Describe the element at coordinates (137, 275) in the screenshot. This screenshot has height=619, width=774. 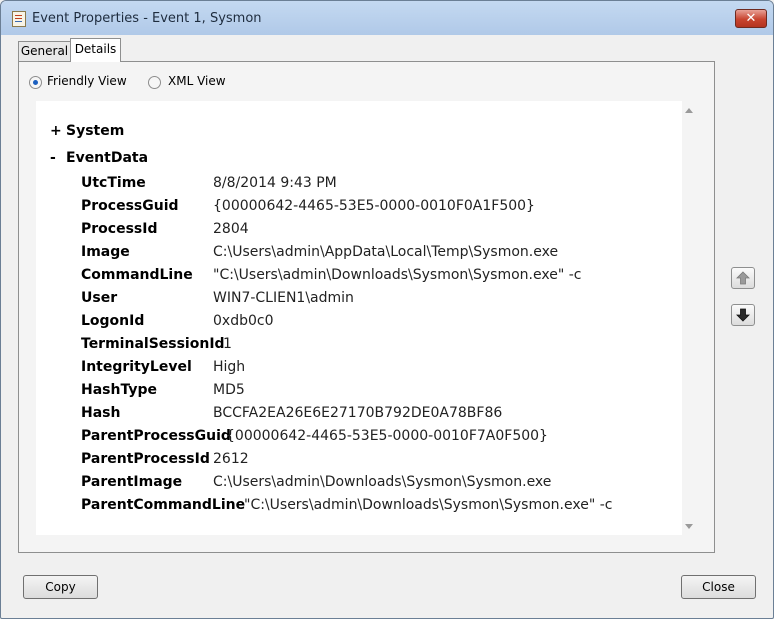
I see `field-name: CommandLine` at that location.